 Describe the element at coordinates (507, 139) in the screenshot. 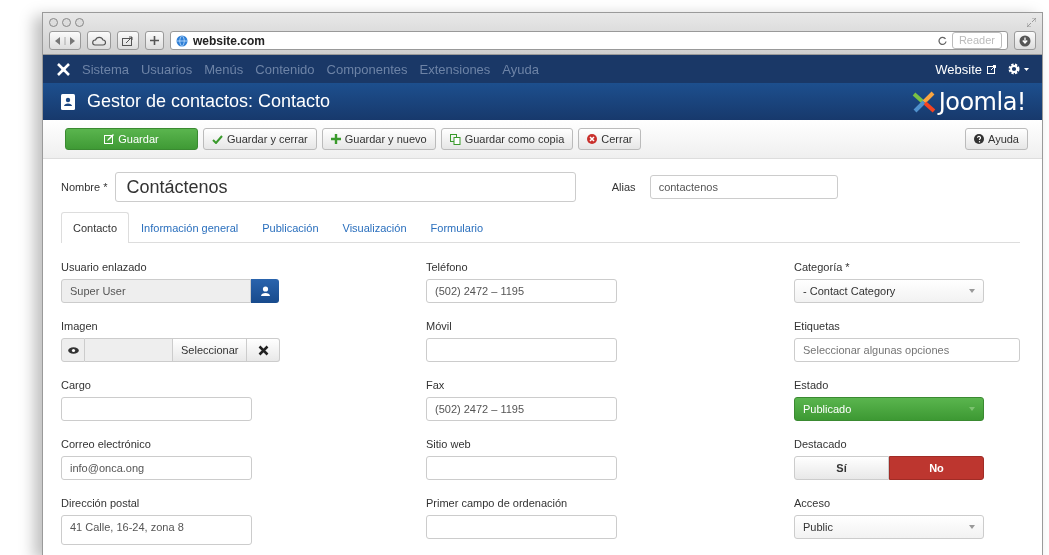

I see `toolbar-button: Guardar como copia` at that location.